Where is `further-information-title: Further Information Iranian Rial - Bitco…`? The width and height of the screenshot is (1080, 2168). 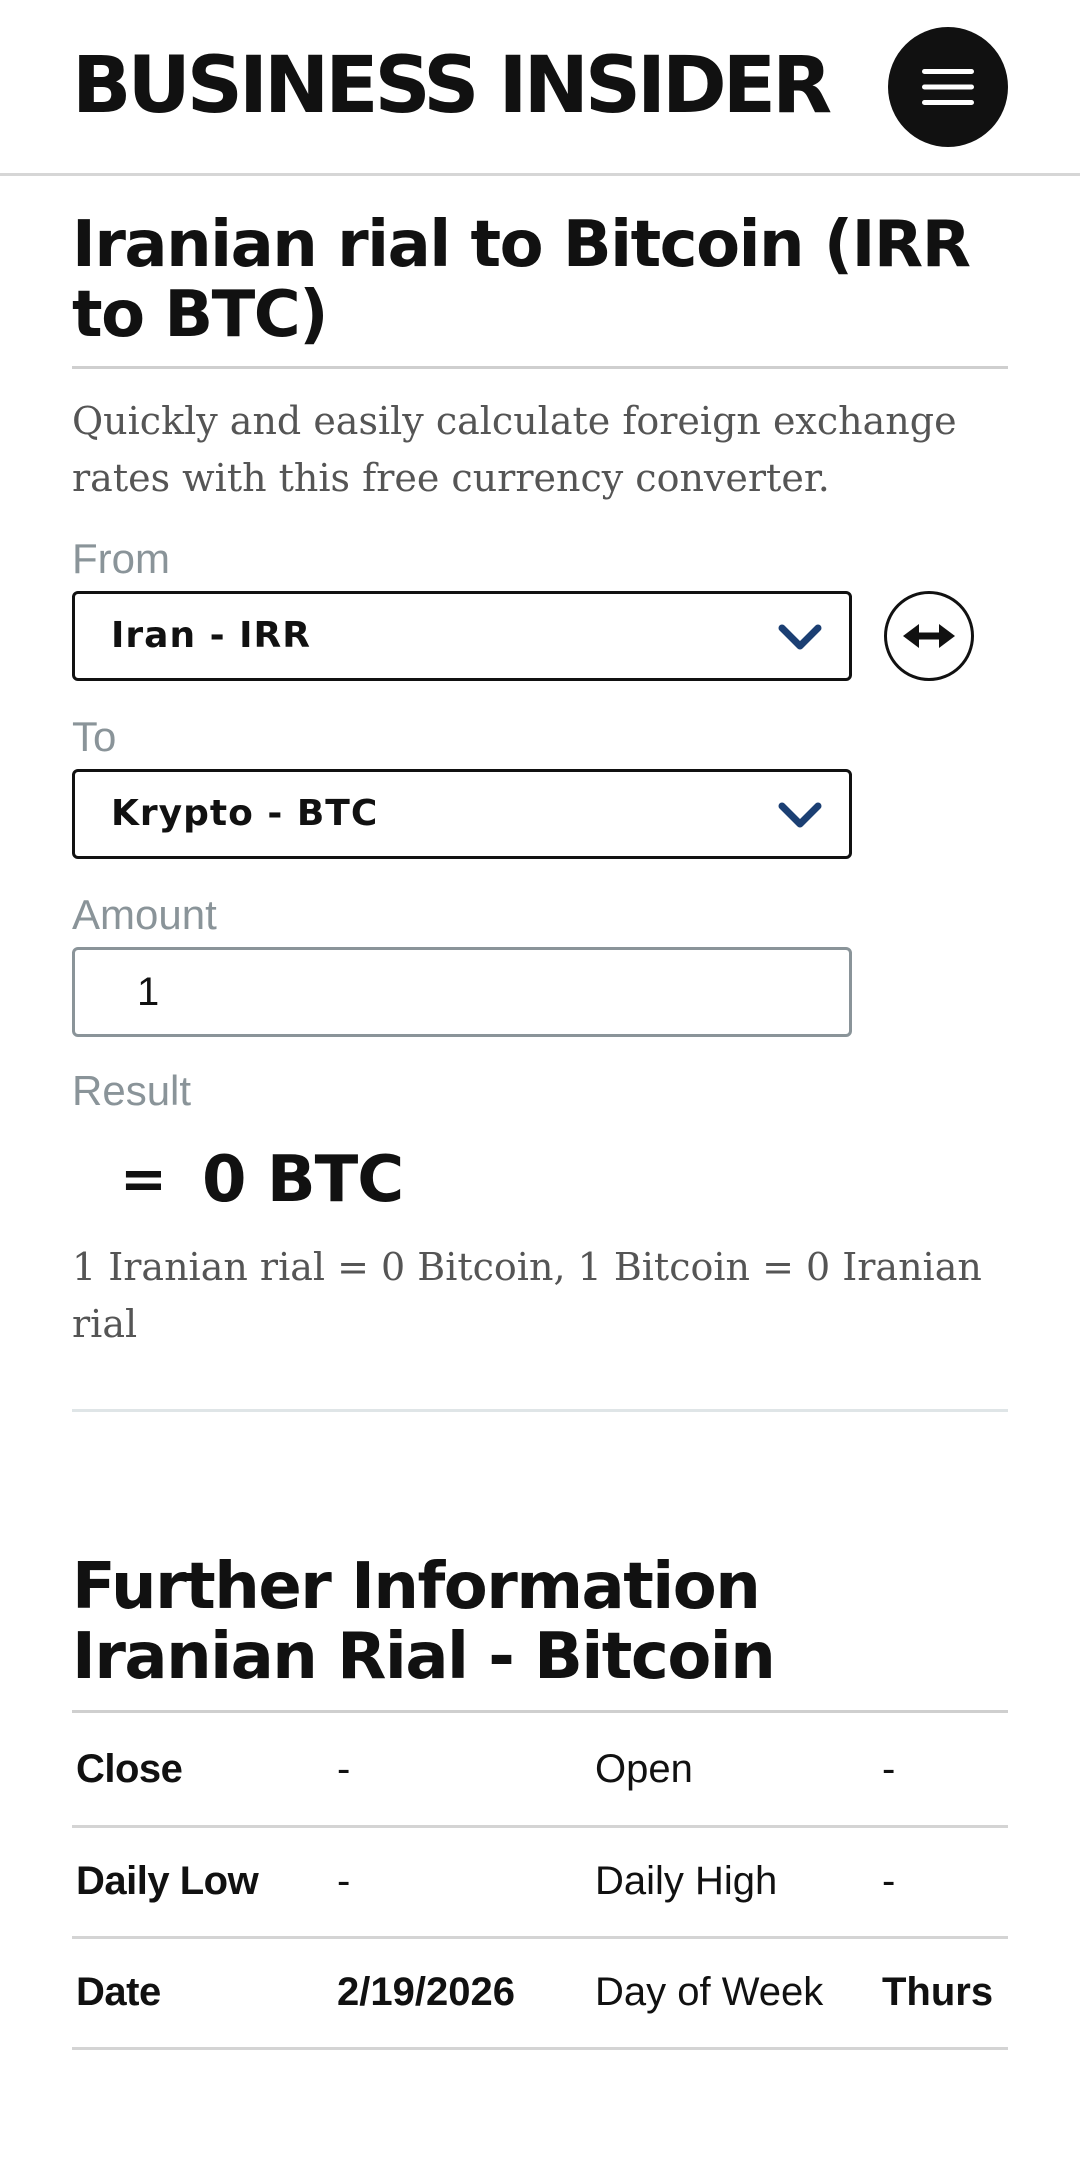 further-information-title: Further Information Iranian Rial - Bitco… is located at coordinates (424, 1622).